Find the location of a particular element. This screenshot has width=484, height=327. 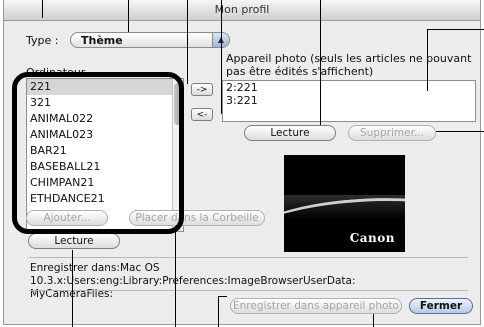

computer-list-item: ANIMAL022 is located at coordinates (105, 119).